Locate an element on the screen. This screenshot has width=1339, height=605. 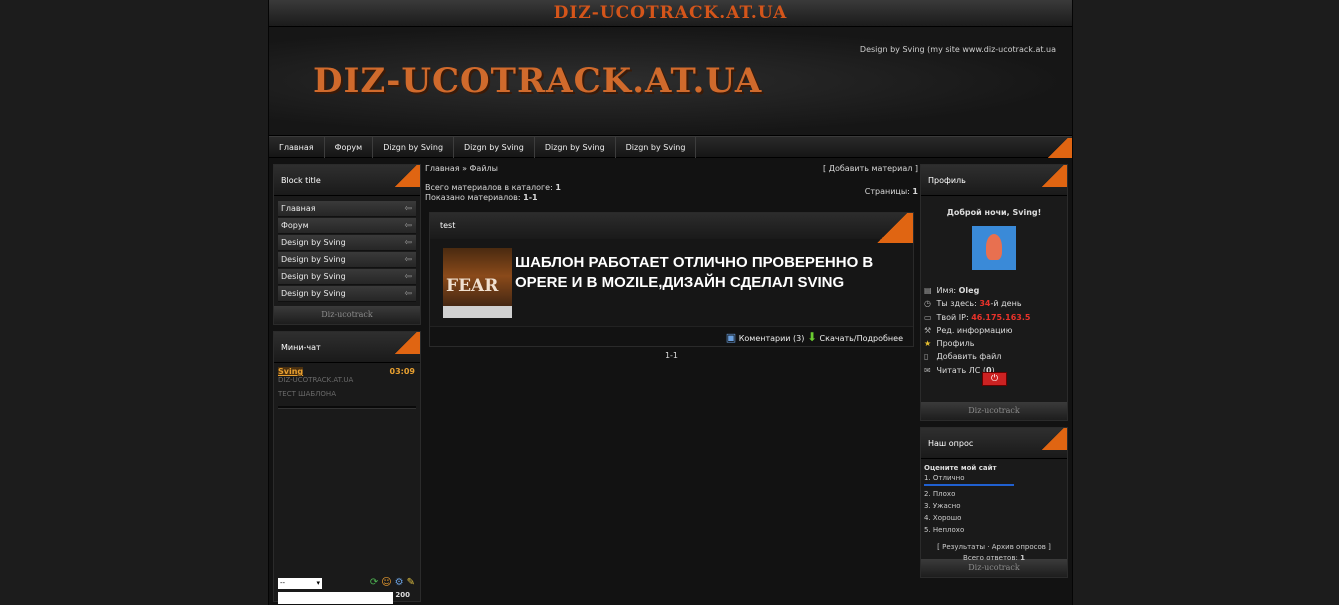
total-value: 1 is located at coordinates (1022, 558).